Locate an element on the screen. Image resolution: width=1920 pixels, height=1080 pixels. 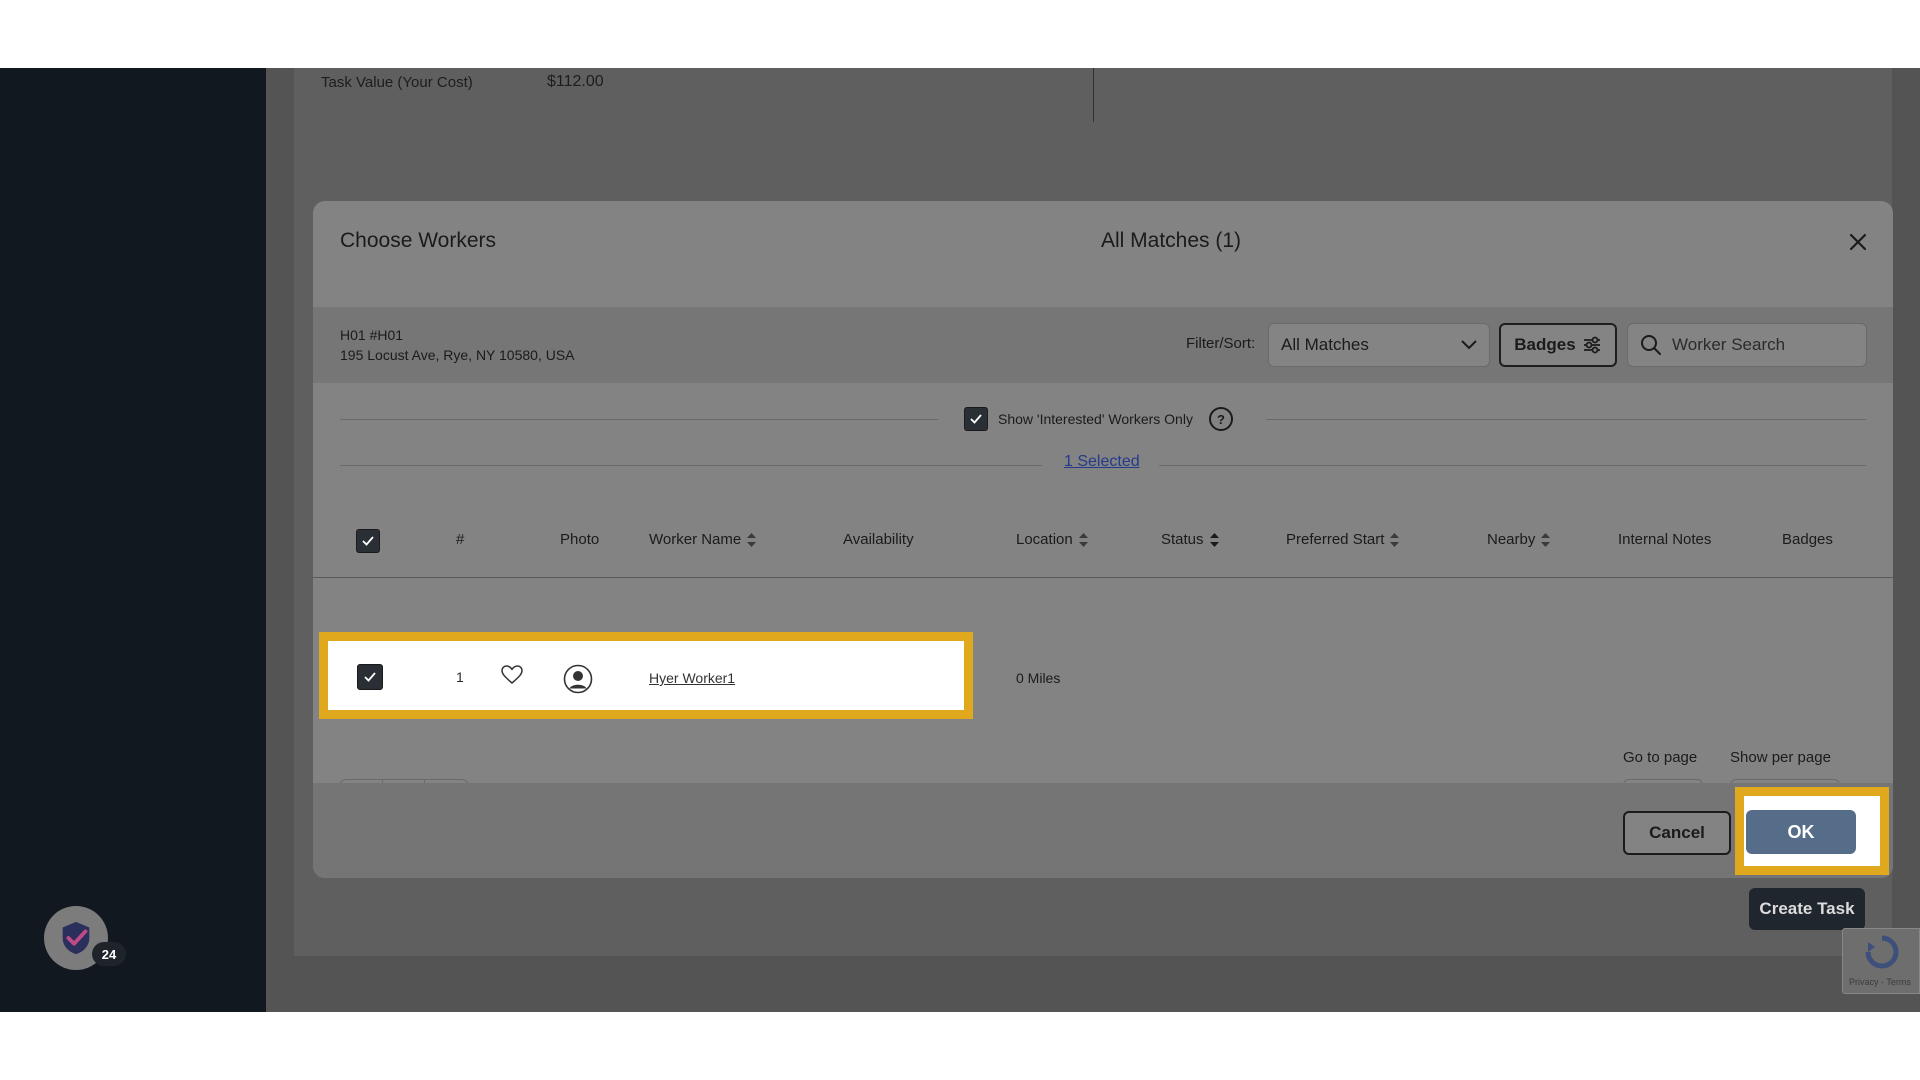
sliders-icon is located at coordinates (1591, 345).